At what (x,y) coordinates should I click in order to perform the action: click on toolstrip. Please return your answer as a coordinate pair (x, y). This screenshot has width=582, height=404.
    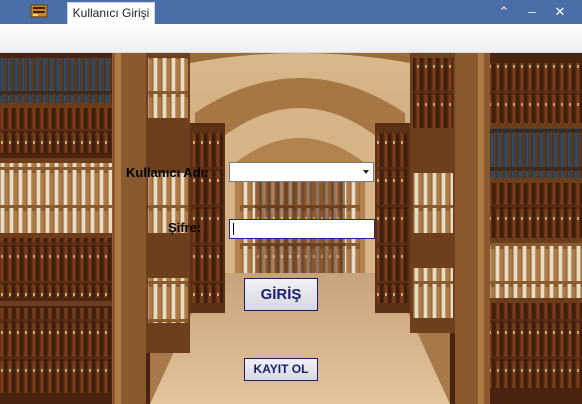
    Looking at the image, I should click on (291, 38).